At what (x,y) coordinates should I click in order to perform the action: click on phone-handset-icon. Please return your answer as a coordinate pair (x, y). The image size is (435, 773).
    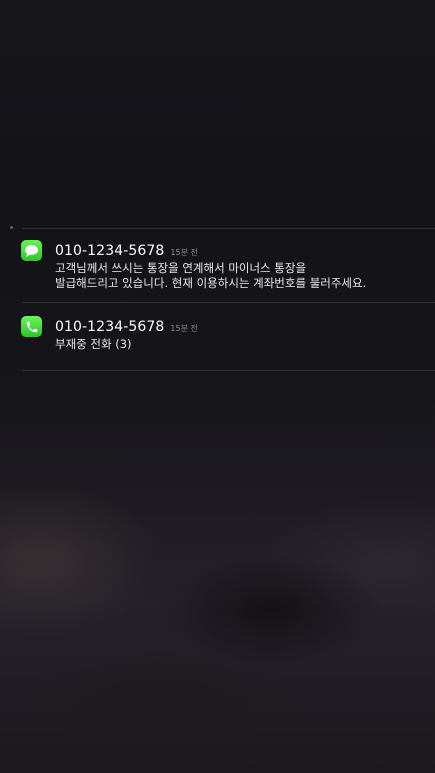
    Looking at the image, I should click on (31, 326).